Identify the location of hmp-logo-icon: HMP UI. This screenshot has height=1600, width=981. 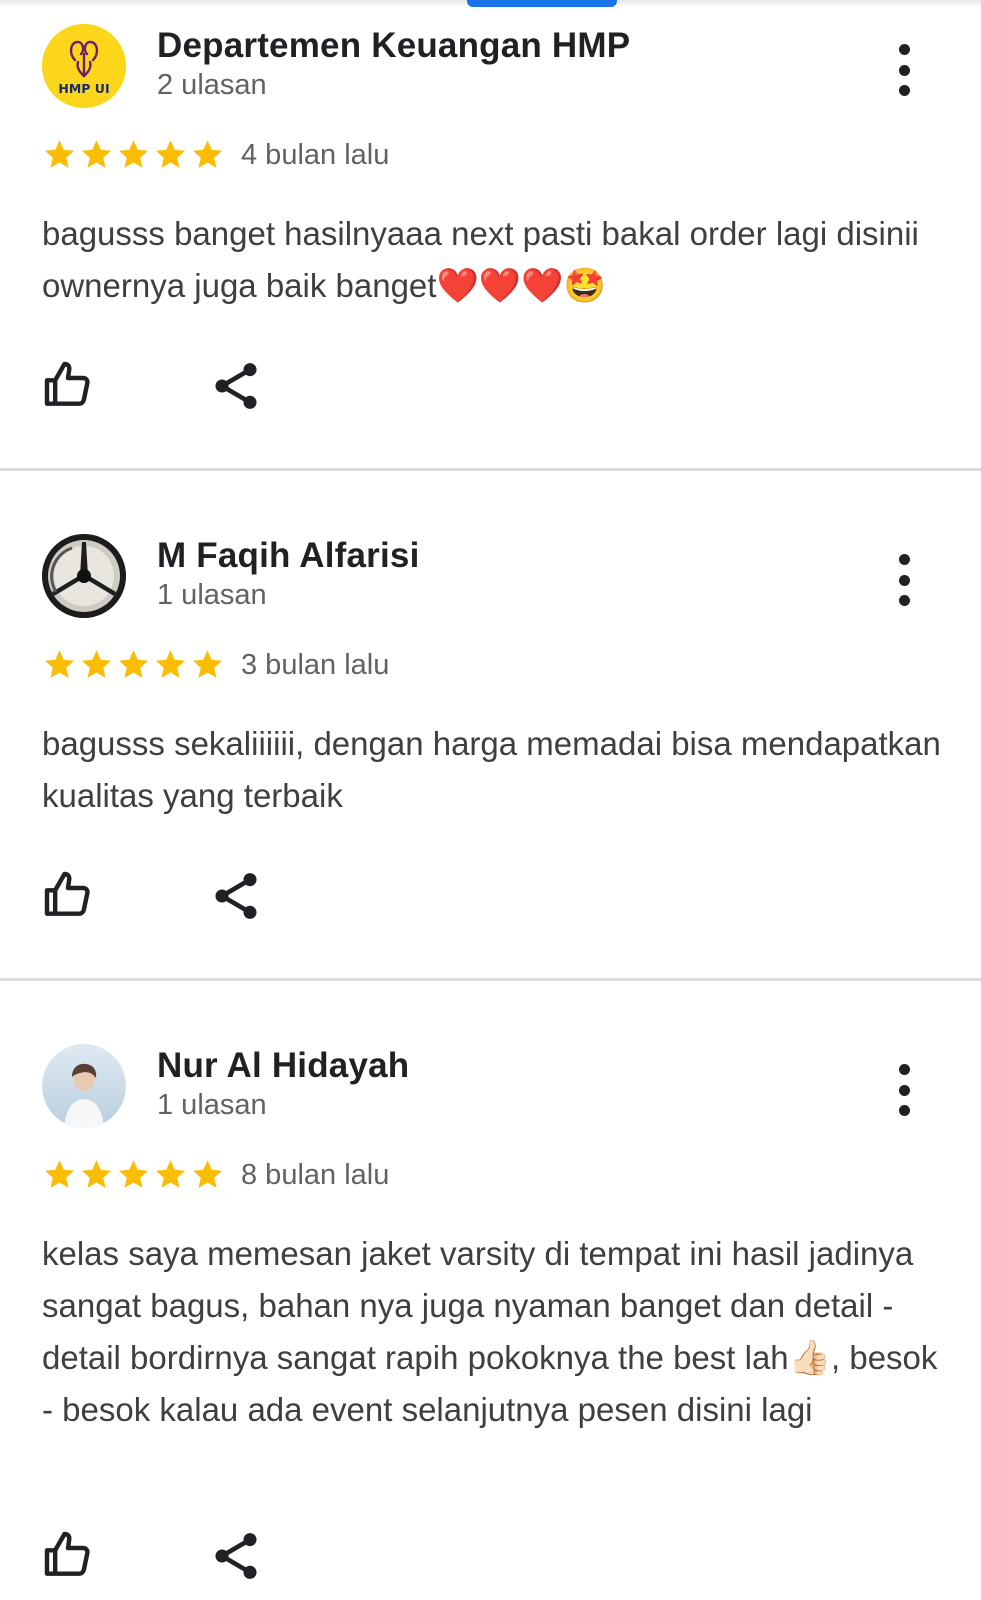
(84, 66).